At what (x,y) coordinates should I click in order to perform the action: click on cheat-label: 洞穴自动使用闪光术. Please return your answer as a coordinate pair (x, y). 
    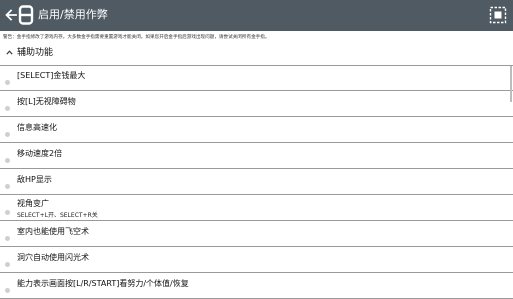
    Looking at the image, I should click on (53, 257).